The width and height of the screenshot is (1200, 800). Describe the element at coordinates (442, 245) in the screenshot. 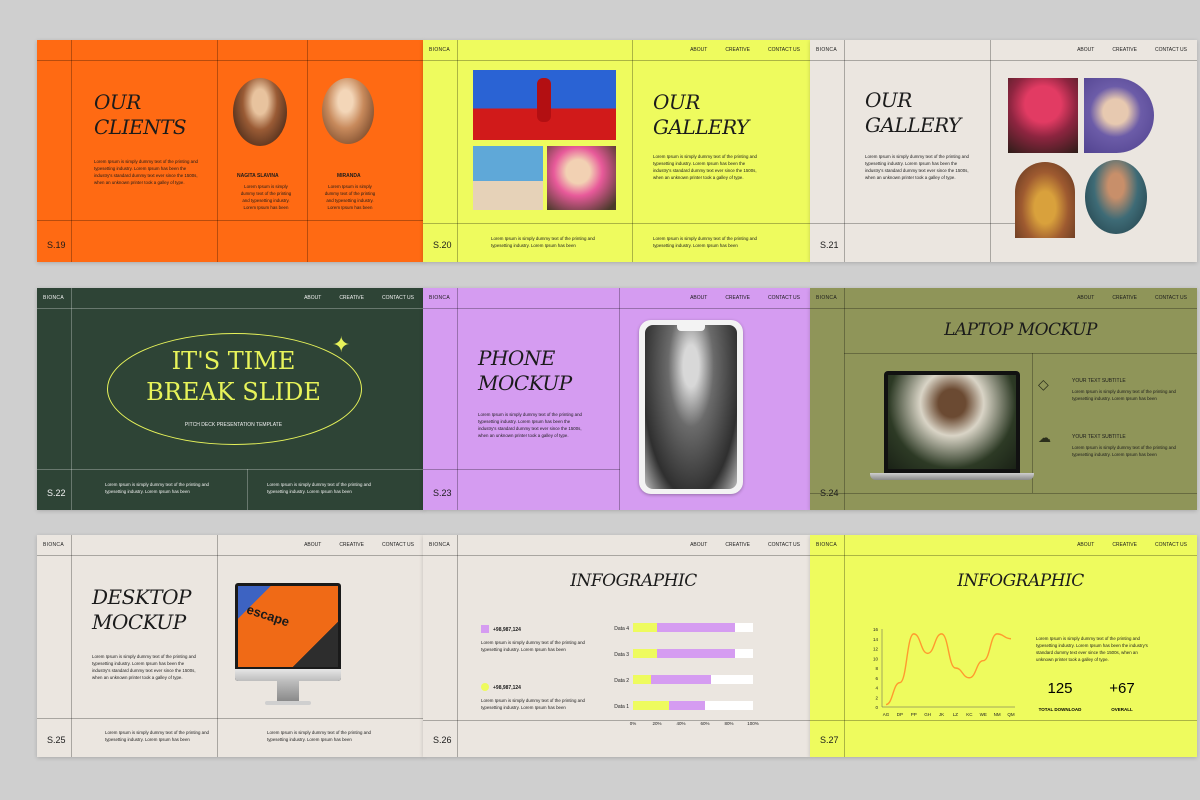

I see `slide-number: S.20` at that location.